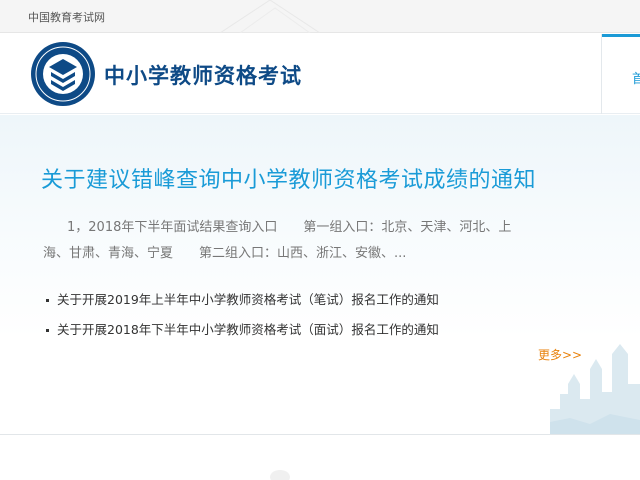 Image resolution: width=640 pixels, height=480 pixels. I want to click on top-bar: 中国教育考试网, so click(320, 16).